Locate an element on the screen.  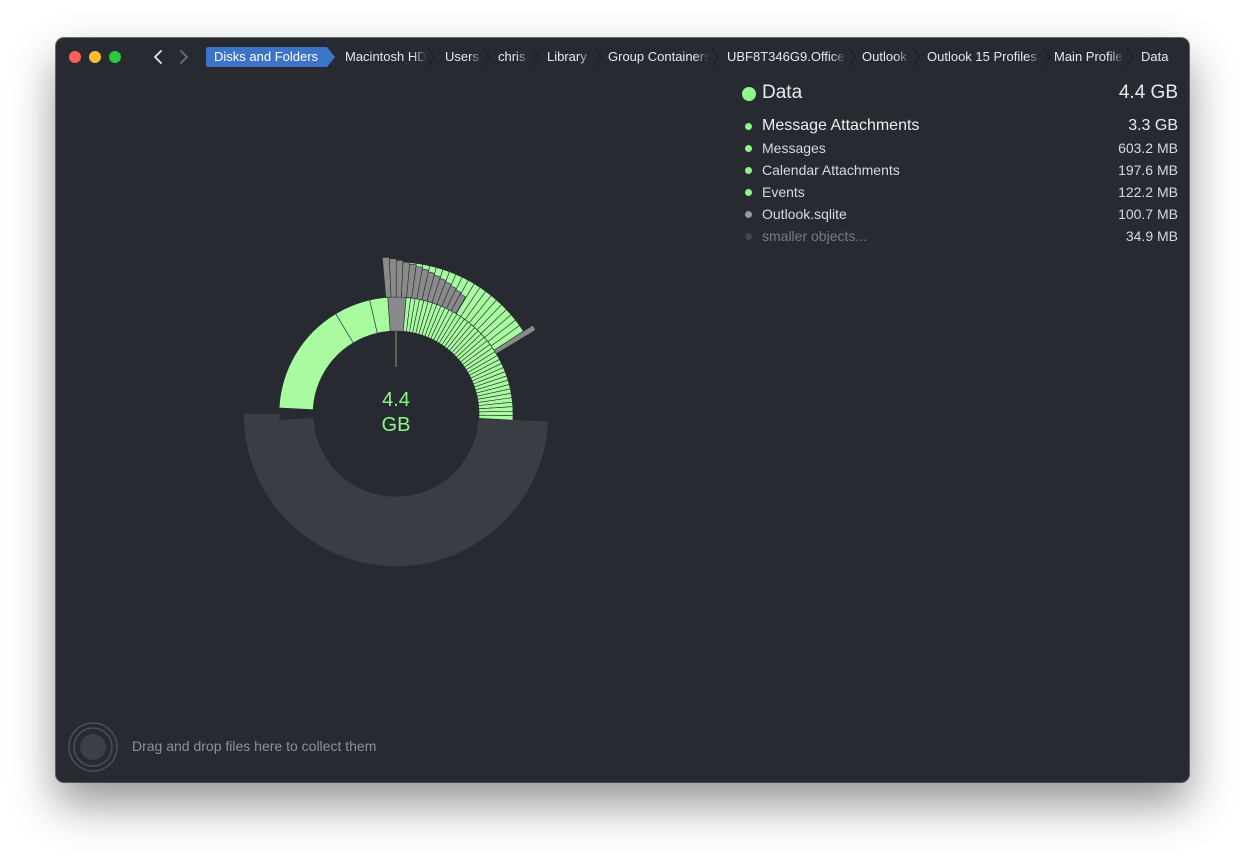
drop-hint-text: Drag and drop files here to collect them is located at coordinates (254, 746).